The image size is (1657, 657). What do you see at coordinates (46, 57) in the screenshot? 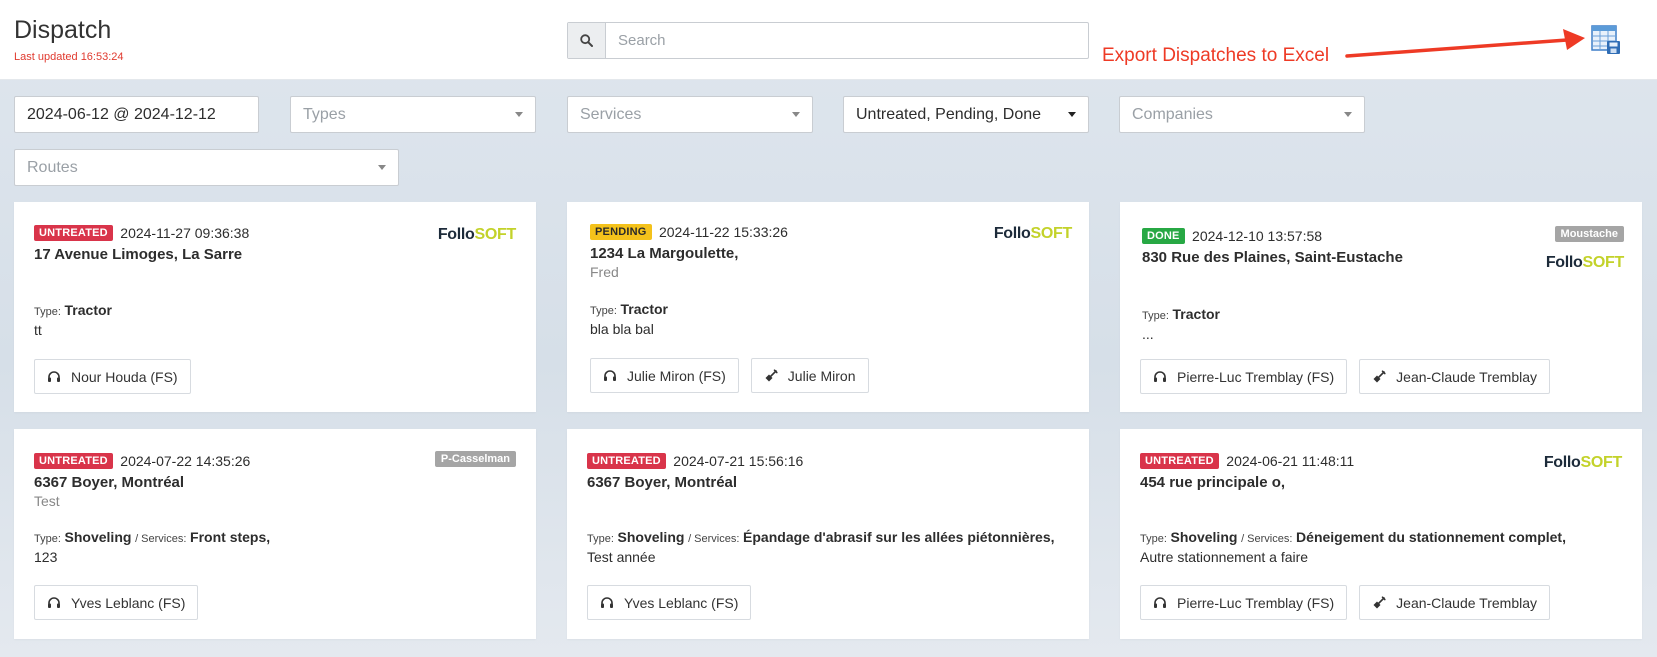
I see `last-updated-label: Last updated` at bounding box center [46, 57].